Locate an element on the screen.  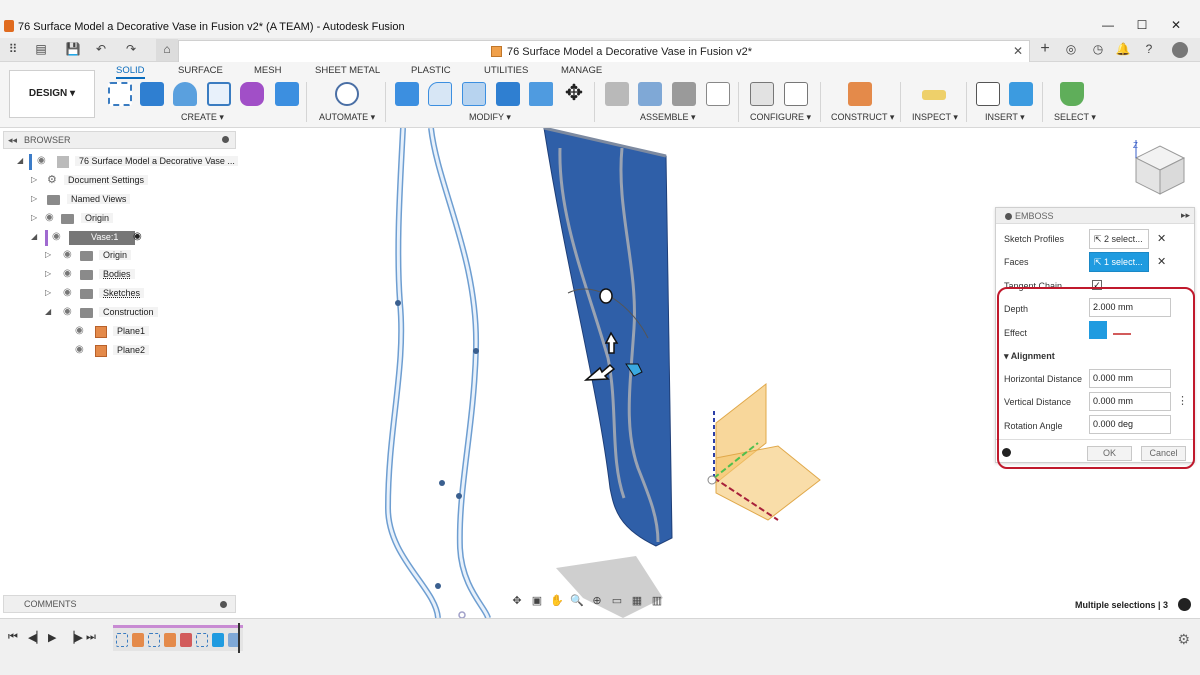
measure-icon is located at coordinates (934, 95).